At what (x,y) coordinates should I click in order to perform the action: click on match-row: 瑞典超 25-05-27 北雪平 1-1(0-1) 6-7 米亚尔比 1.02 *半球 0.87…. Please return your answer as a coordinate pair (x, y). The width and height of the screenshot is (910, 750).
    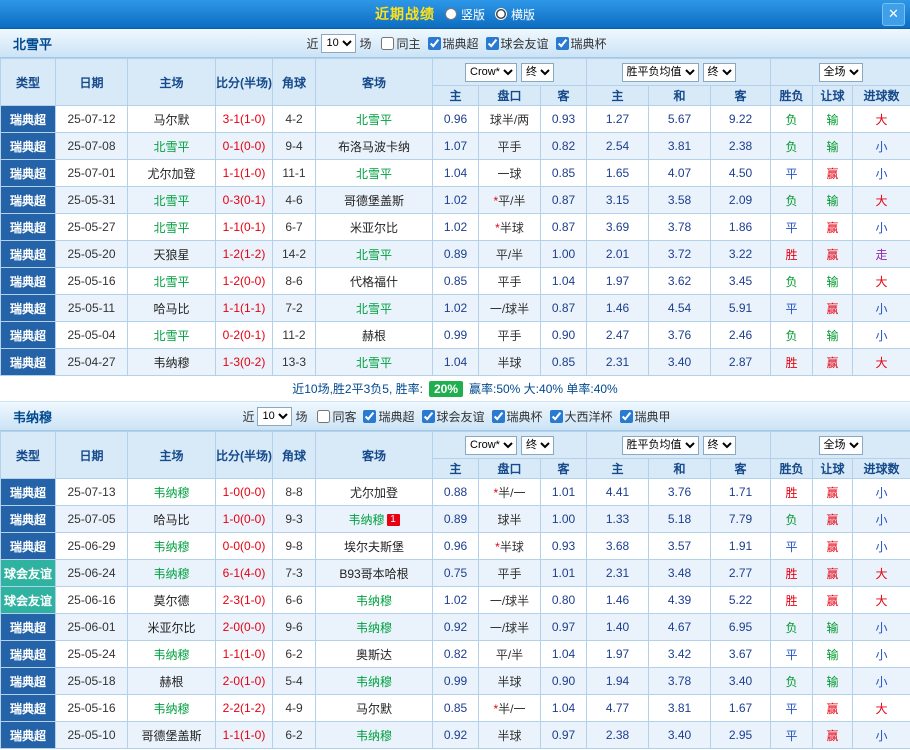
    Looking at the image, I should click on (455, 227).